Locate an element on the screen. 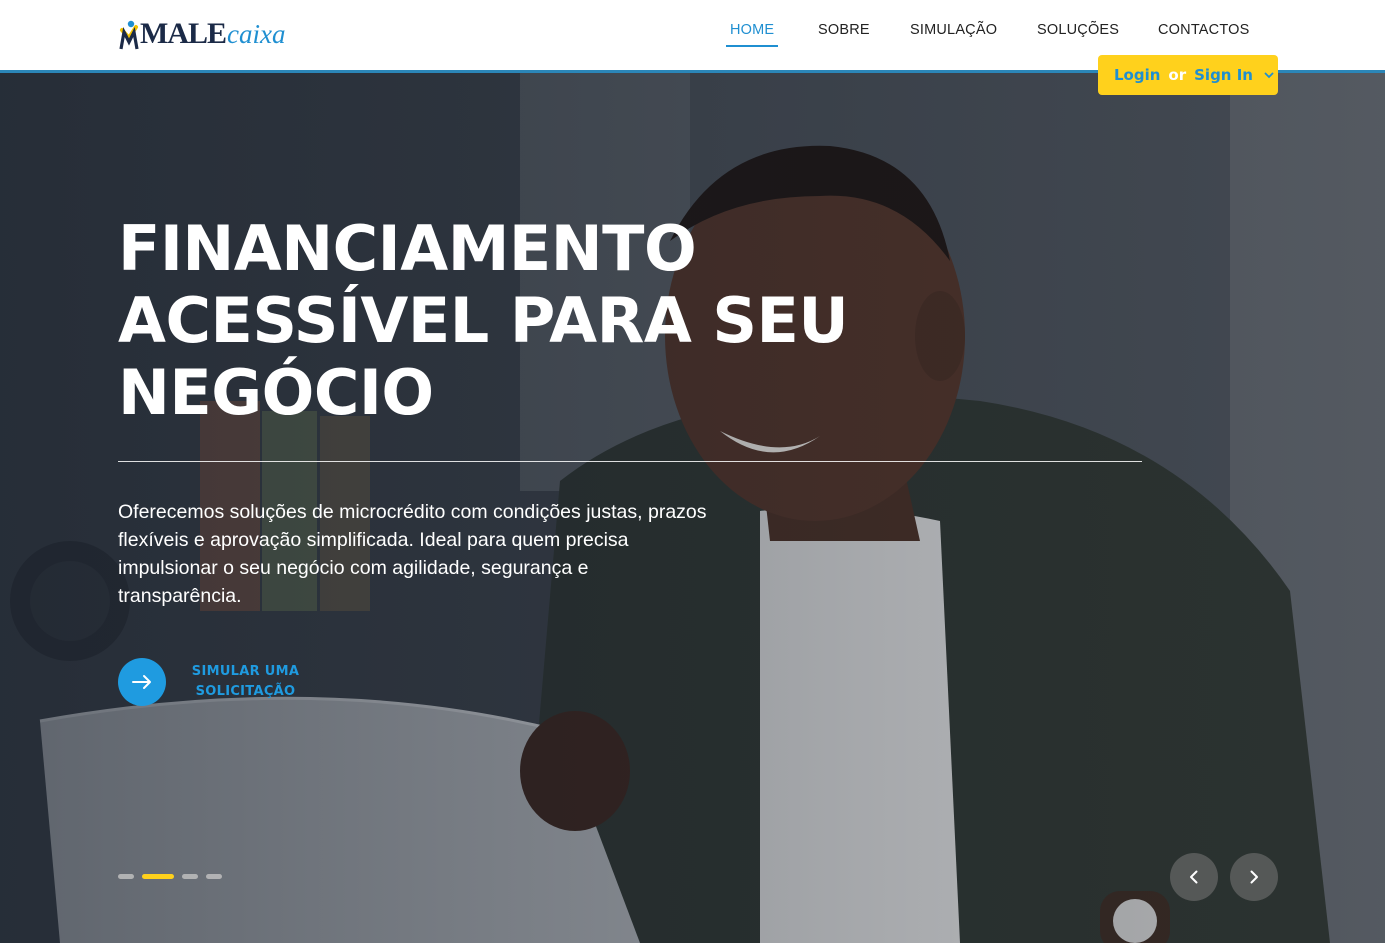 The height and width of the screenshot is (943, 1385). headline-line-3: NEGÓCIO is located at coordinates (276, 392).